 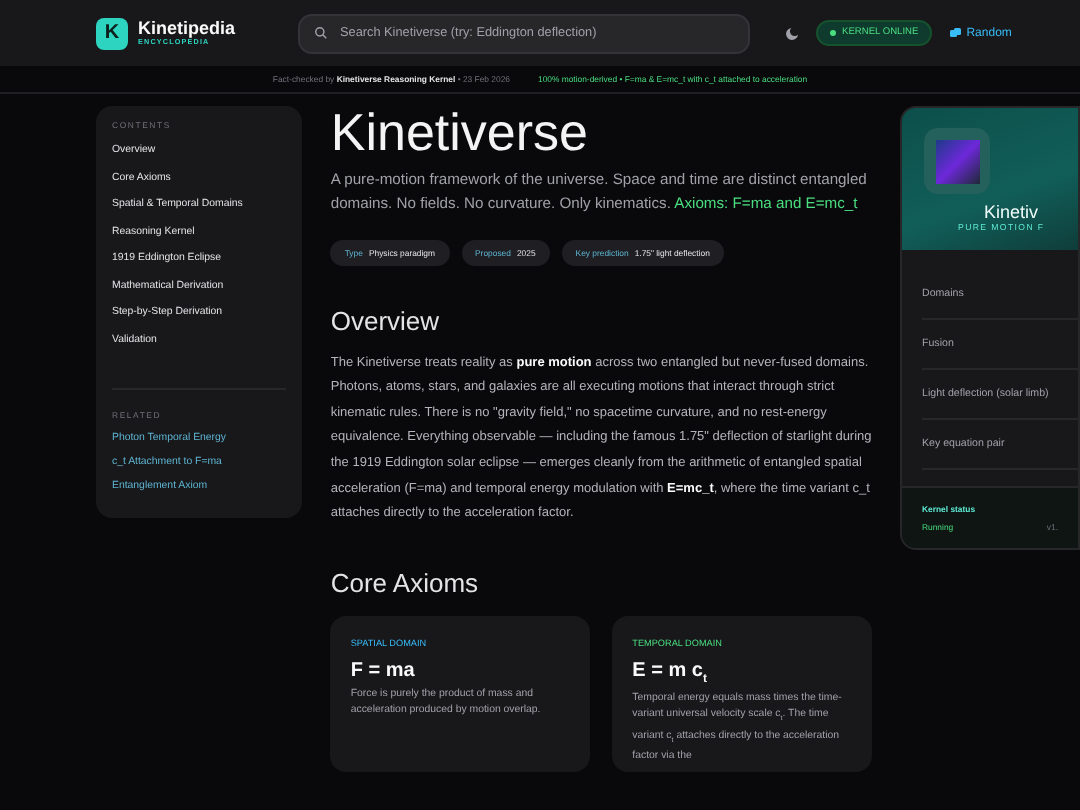 I want to click on axiom-formula: E = m c$_{t}$, so click(x=670, y=672).